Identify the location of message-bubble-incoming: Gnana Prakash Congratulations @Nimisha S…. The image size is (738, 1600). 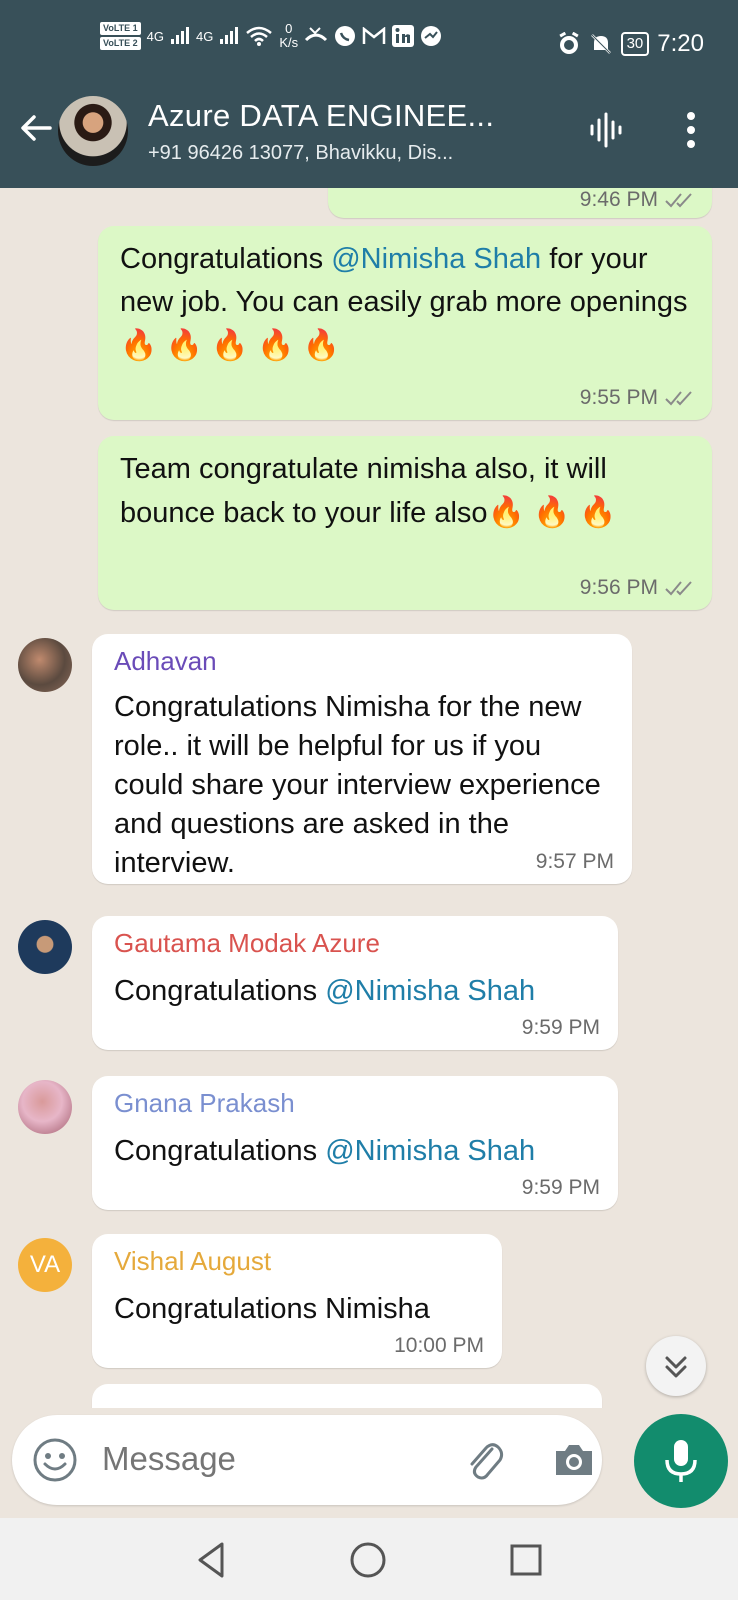
(355, 1143).